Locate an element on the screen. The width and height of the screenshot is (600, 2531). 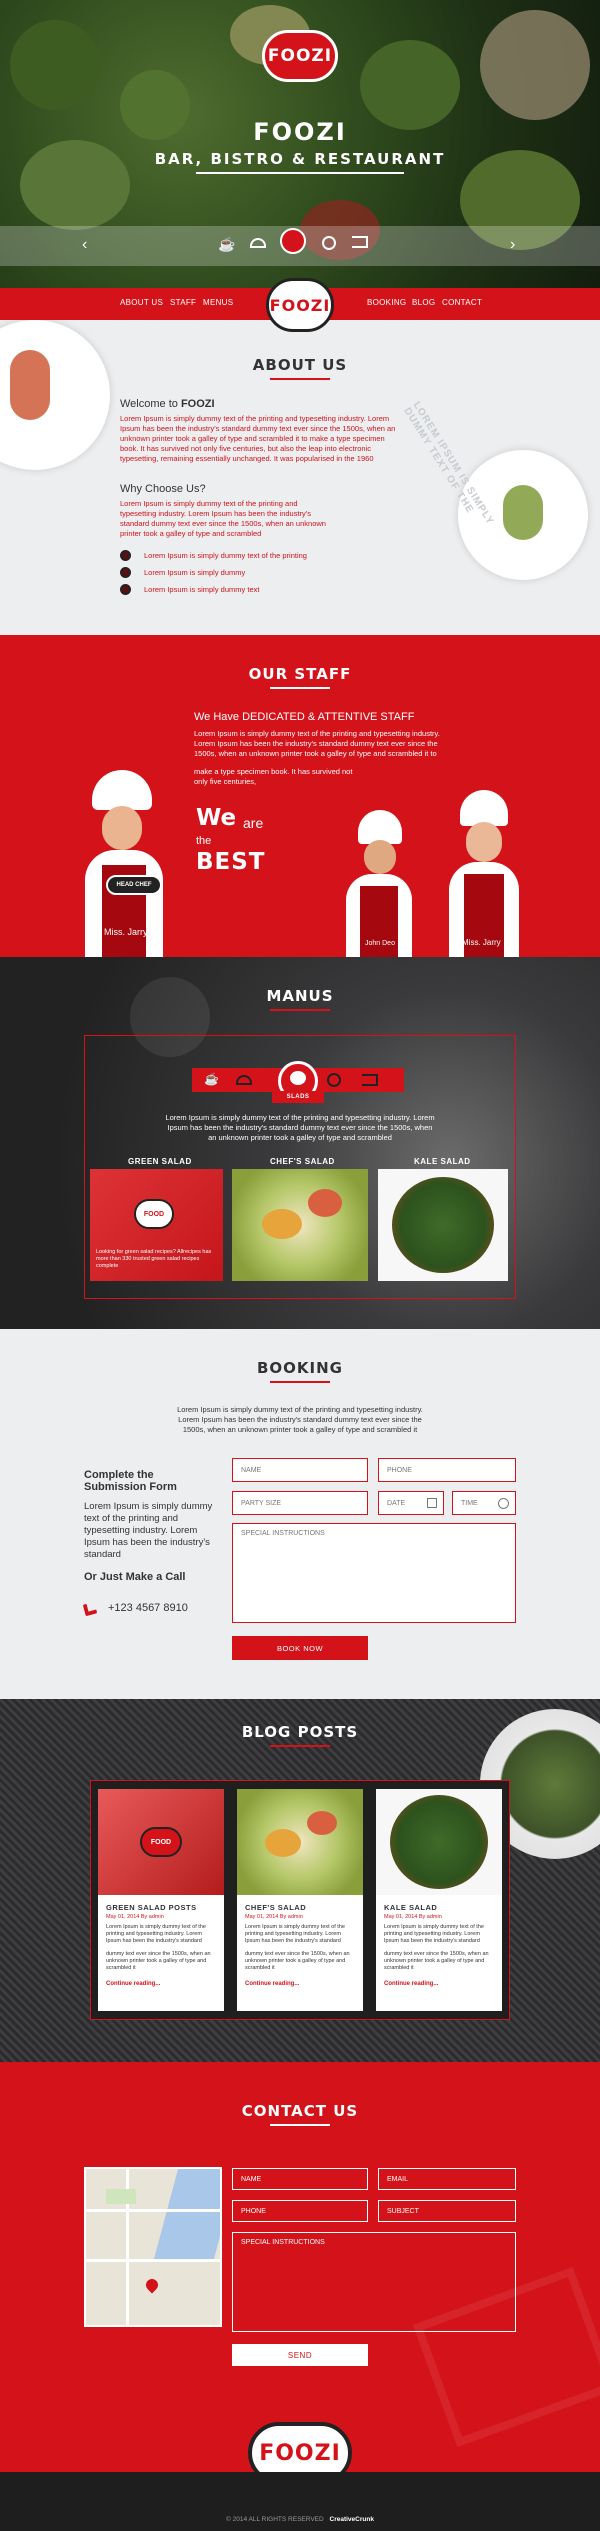
nav-booking: BOOKING is located at coordinates (386, 302).